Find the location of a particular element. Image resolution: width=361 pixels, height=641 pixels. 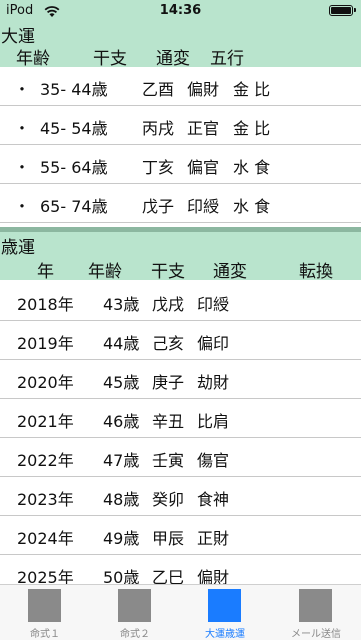

year: 2019年 is located at coordinates (45, 343).